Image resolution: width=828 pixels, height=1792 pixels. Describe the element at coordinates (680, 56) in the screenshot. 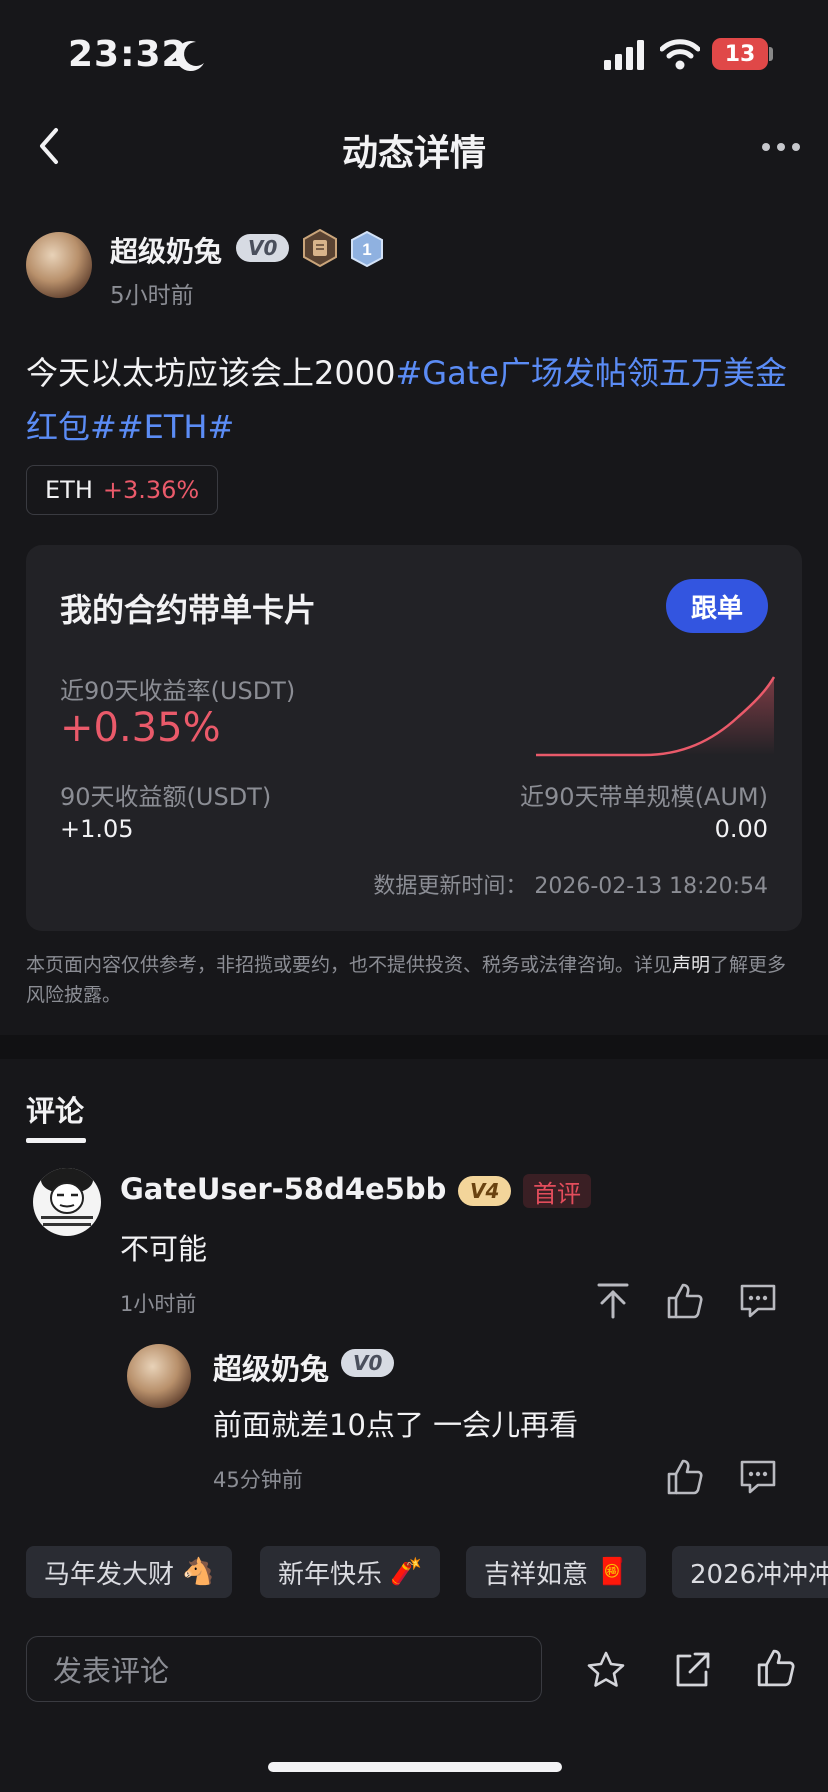

I see `wifi-icon` at that location.